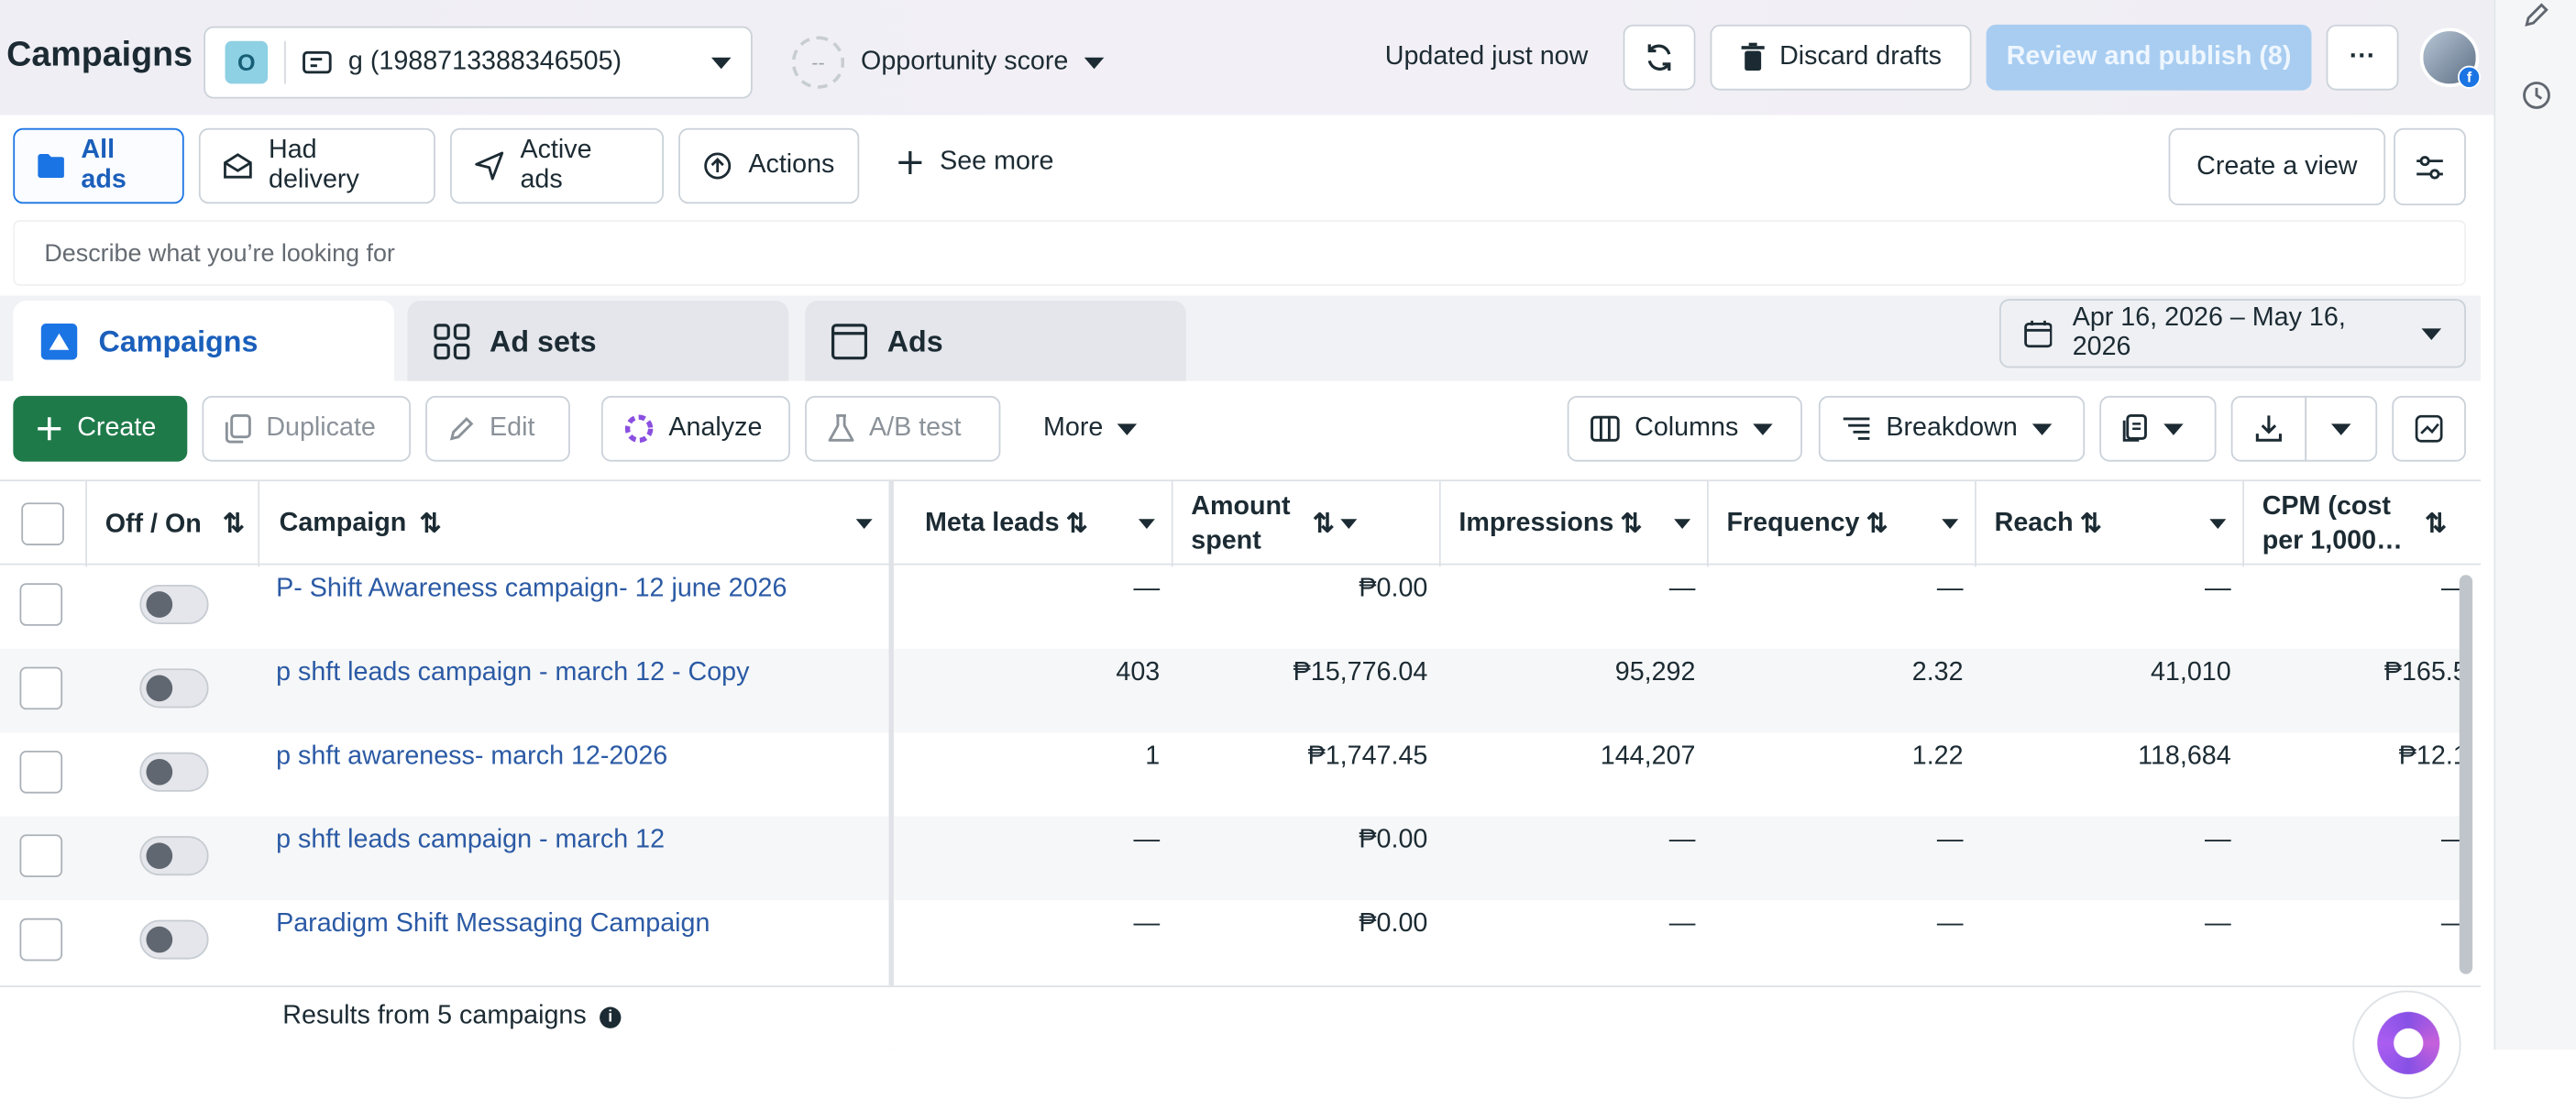  What do you see at coordinates (1239, 253) in the screenshot?
I see `search-input: Describe what you’re looking for` at bounding box center [1239, 253].